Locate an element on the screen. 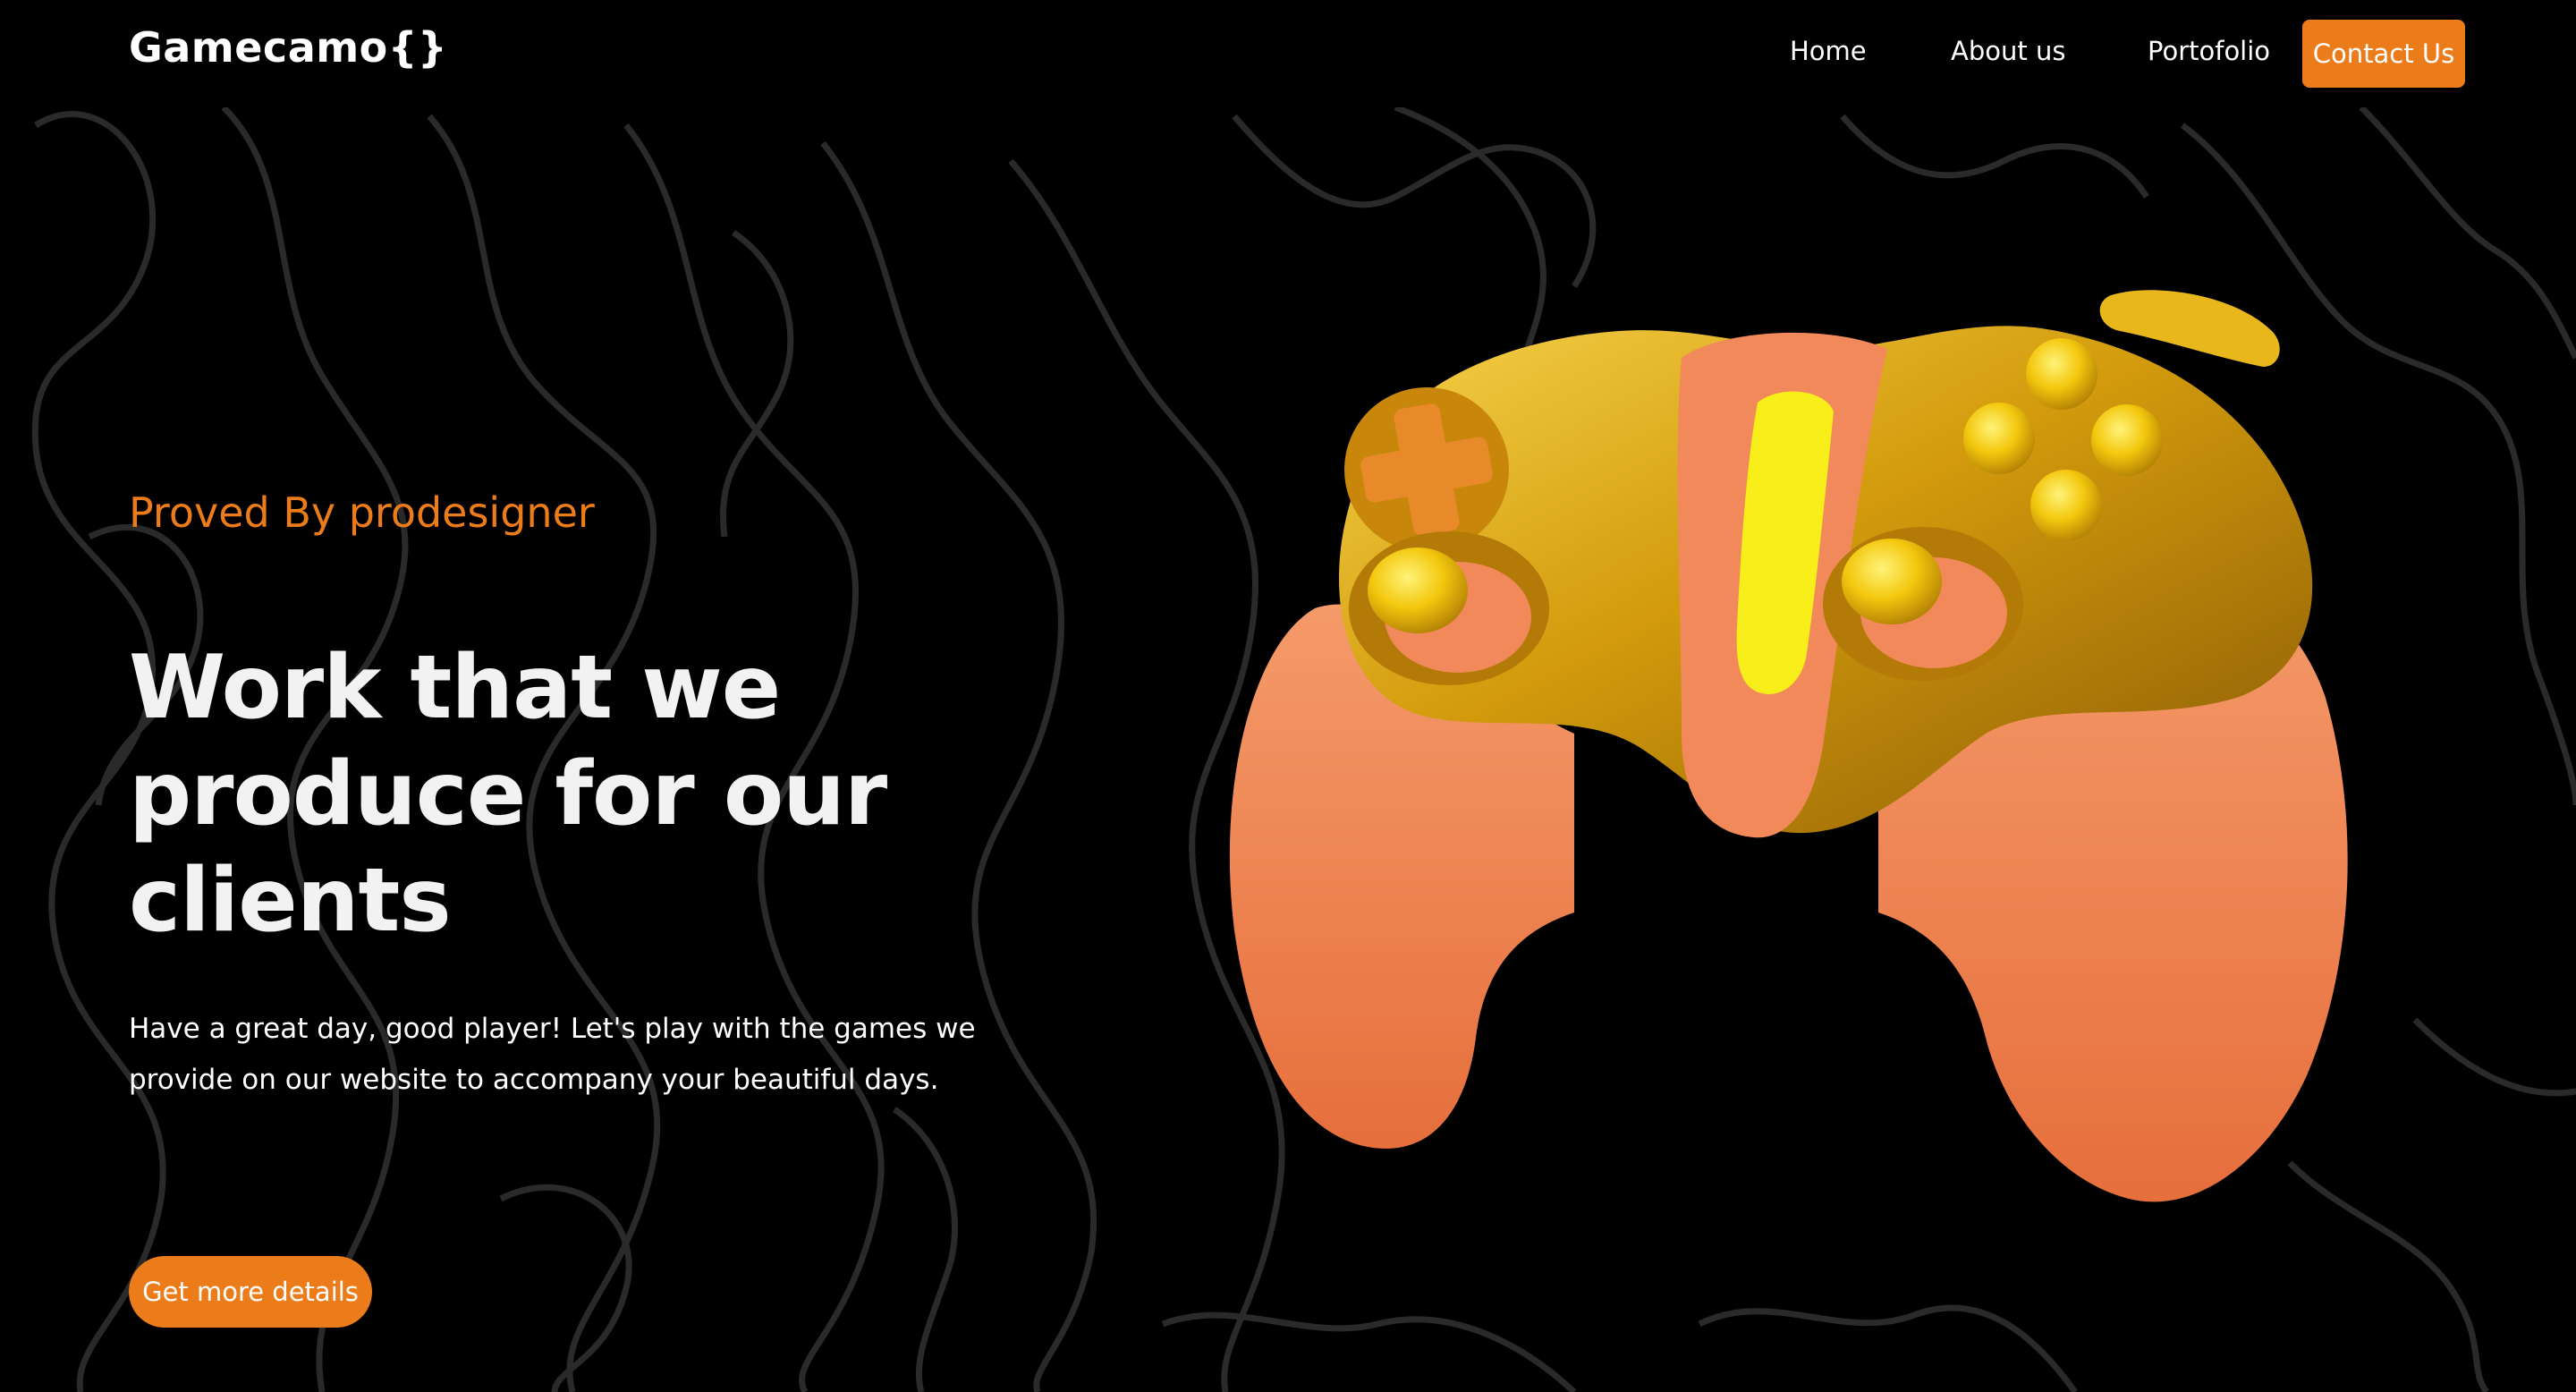 The width and height of the screenshot is (2576, 1392). right-thumbstick is located at coordinates (1923, 604).